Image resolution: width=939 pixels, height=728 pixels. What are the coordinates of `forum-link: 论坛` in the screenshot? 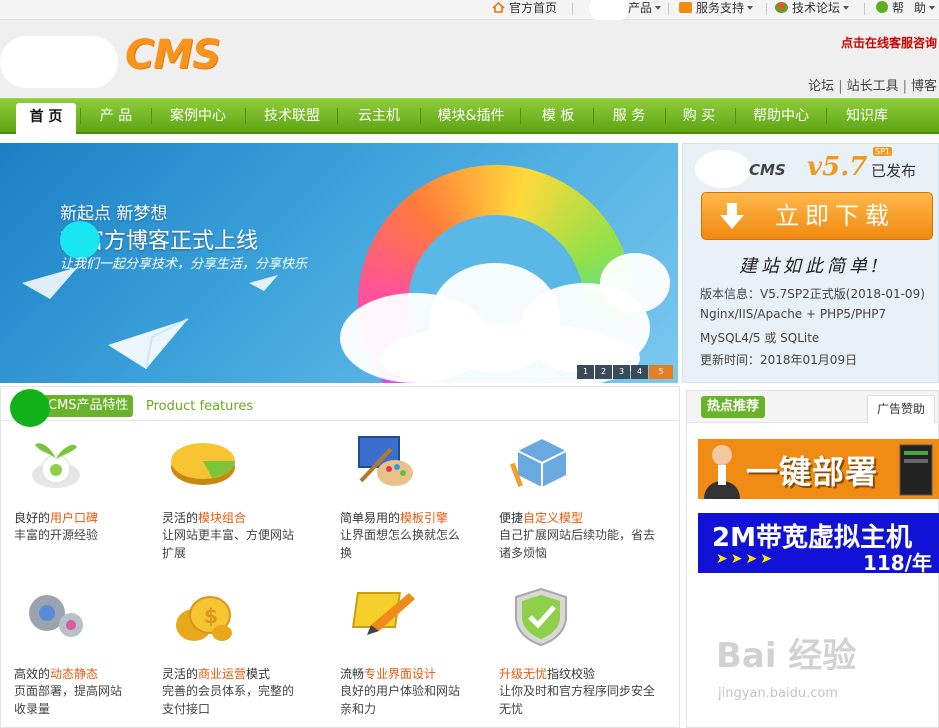 It's located at (821, 86).